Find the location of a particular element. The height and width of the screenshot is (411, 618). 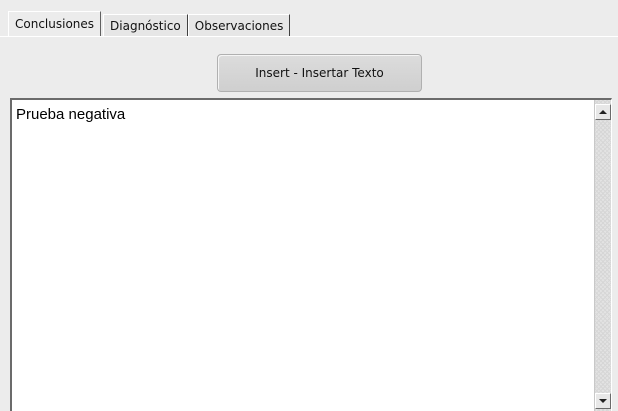

tab-divider is located at coordinates (309, 36).